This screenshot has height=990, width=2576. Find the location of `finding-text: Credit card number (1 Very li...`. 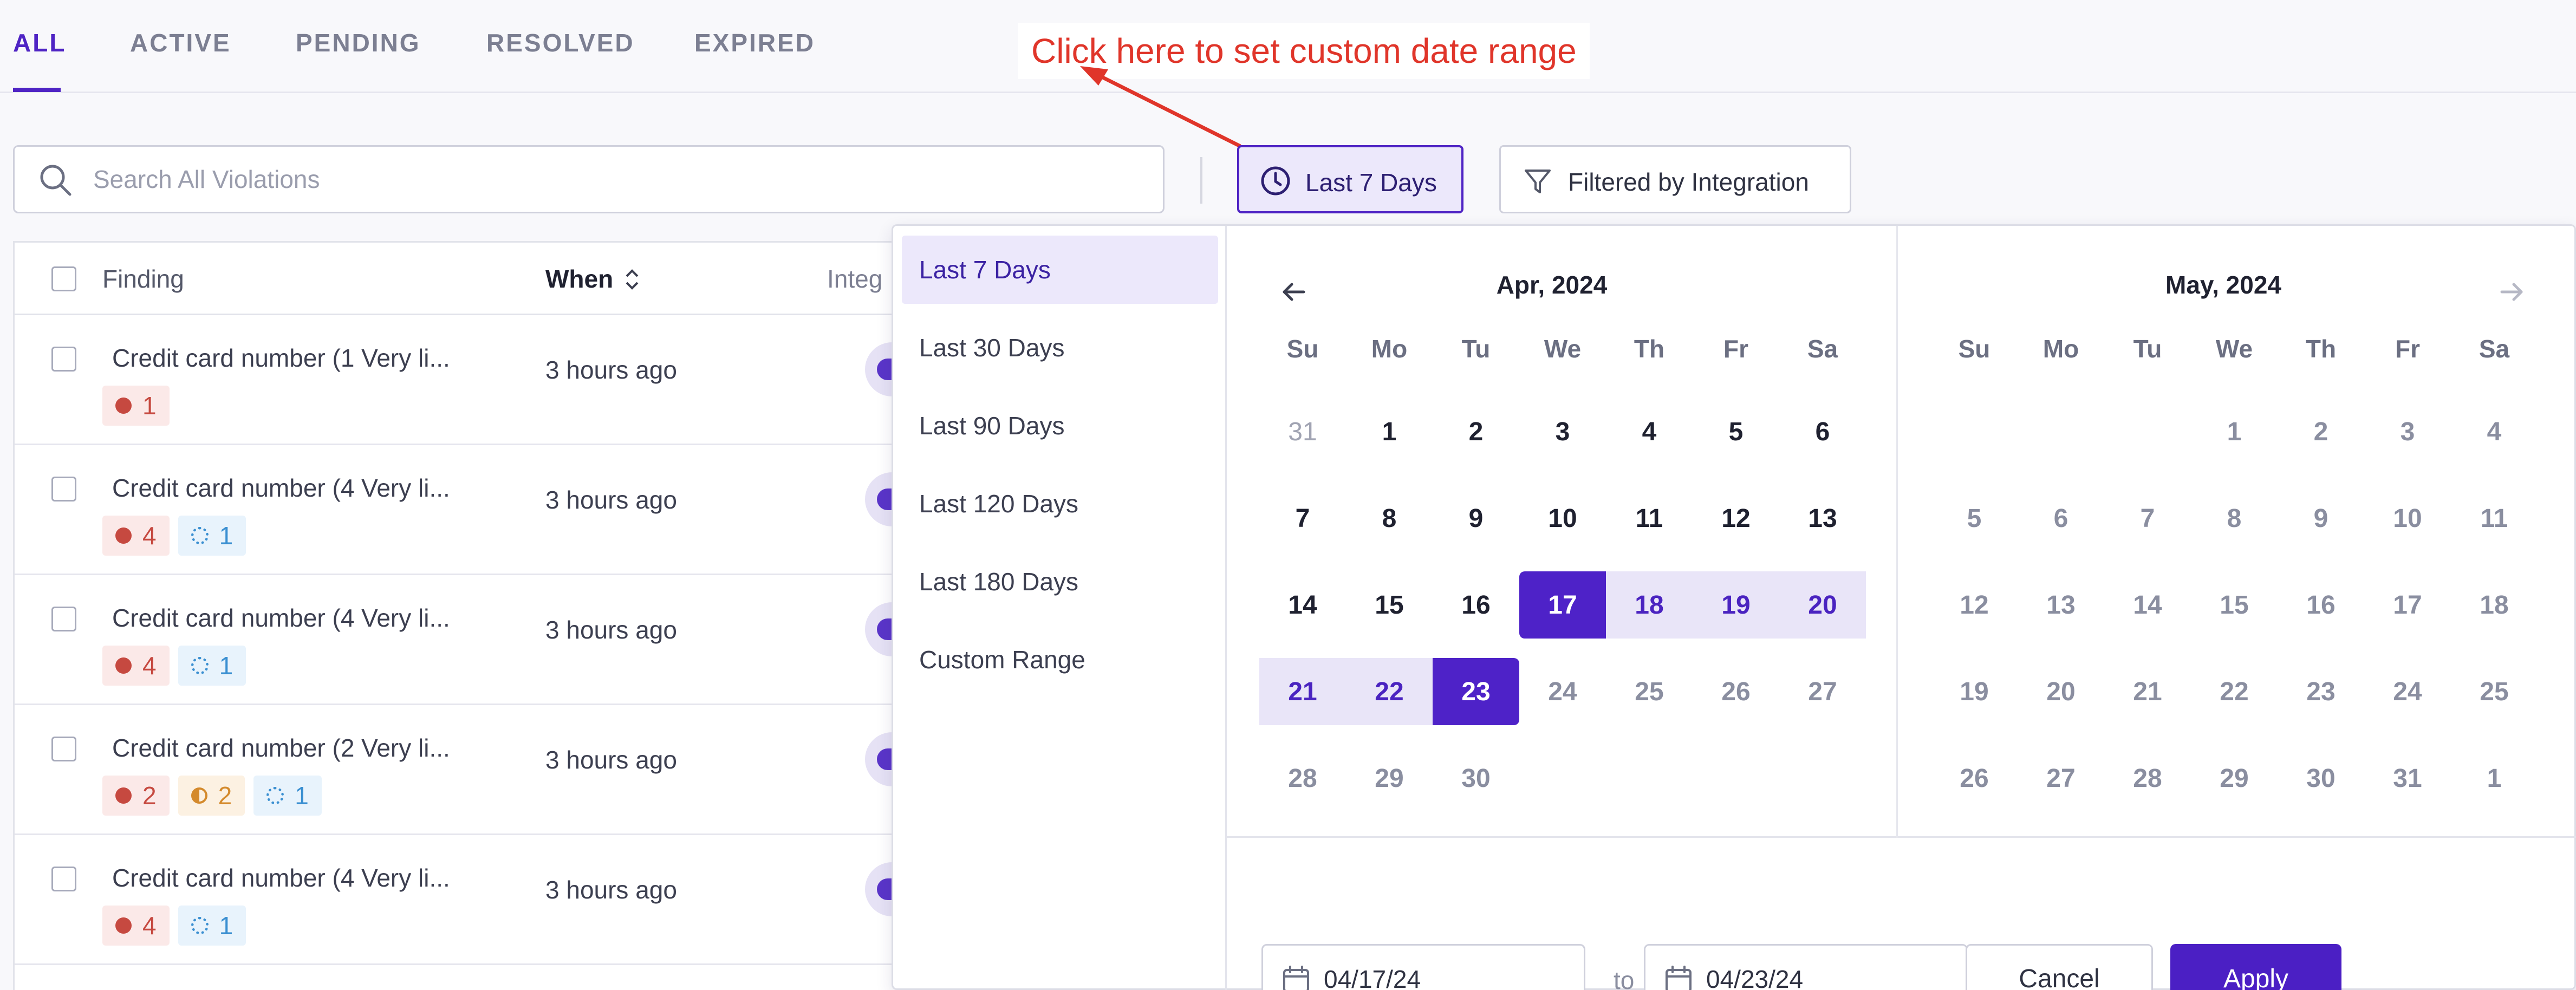

finding-text: Credit card number (1 Very li... is located at coordinates (281, 358).